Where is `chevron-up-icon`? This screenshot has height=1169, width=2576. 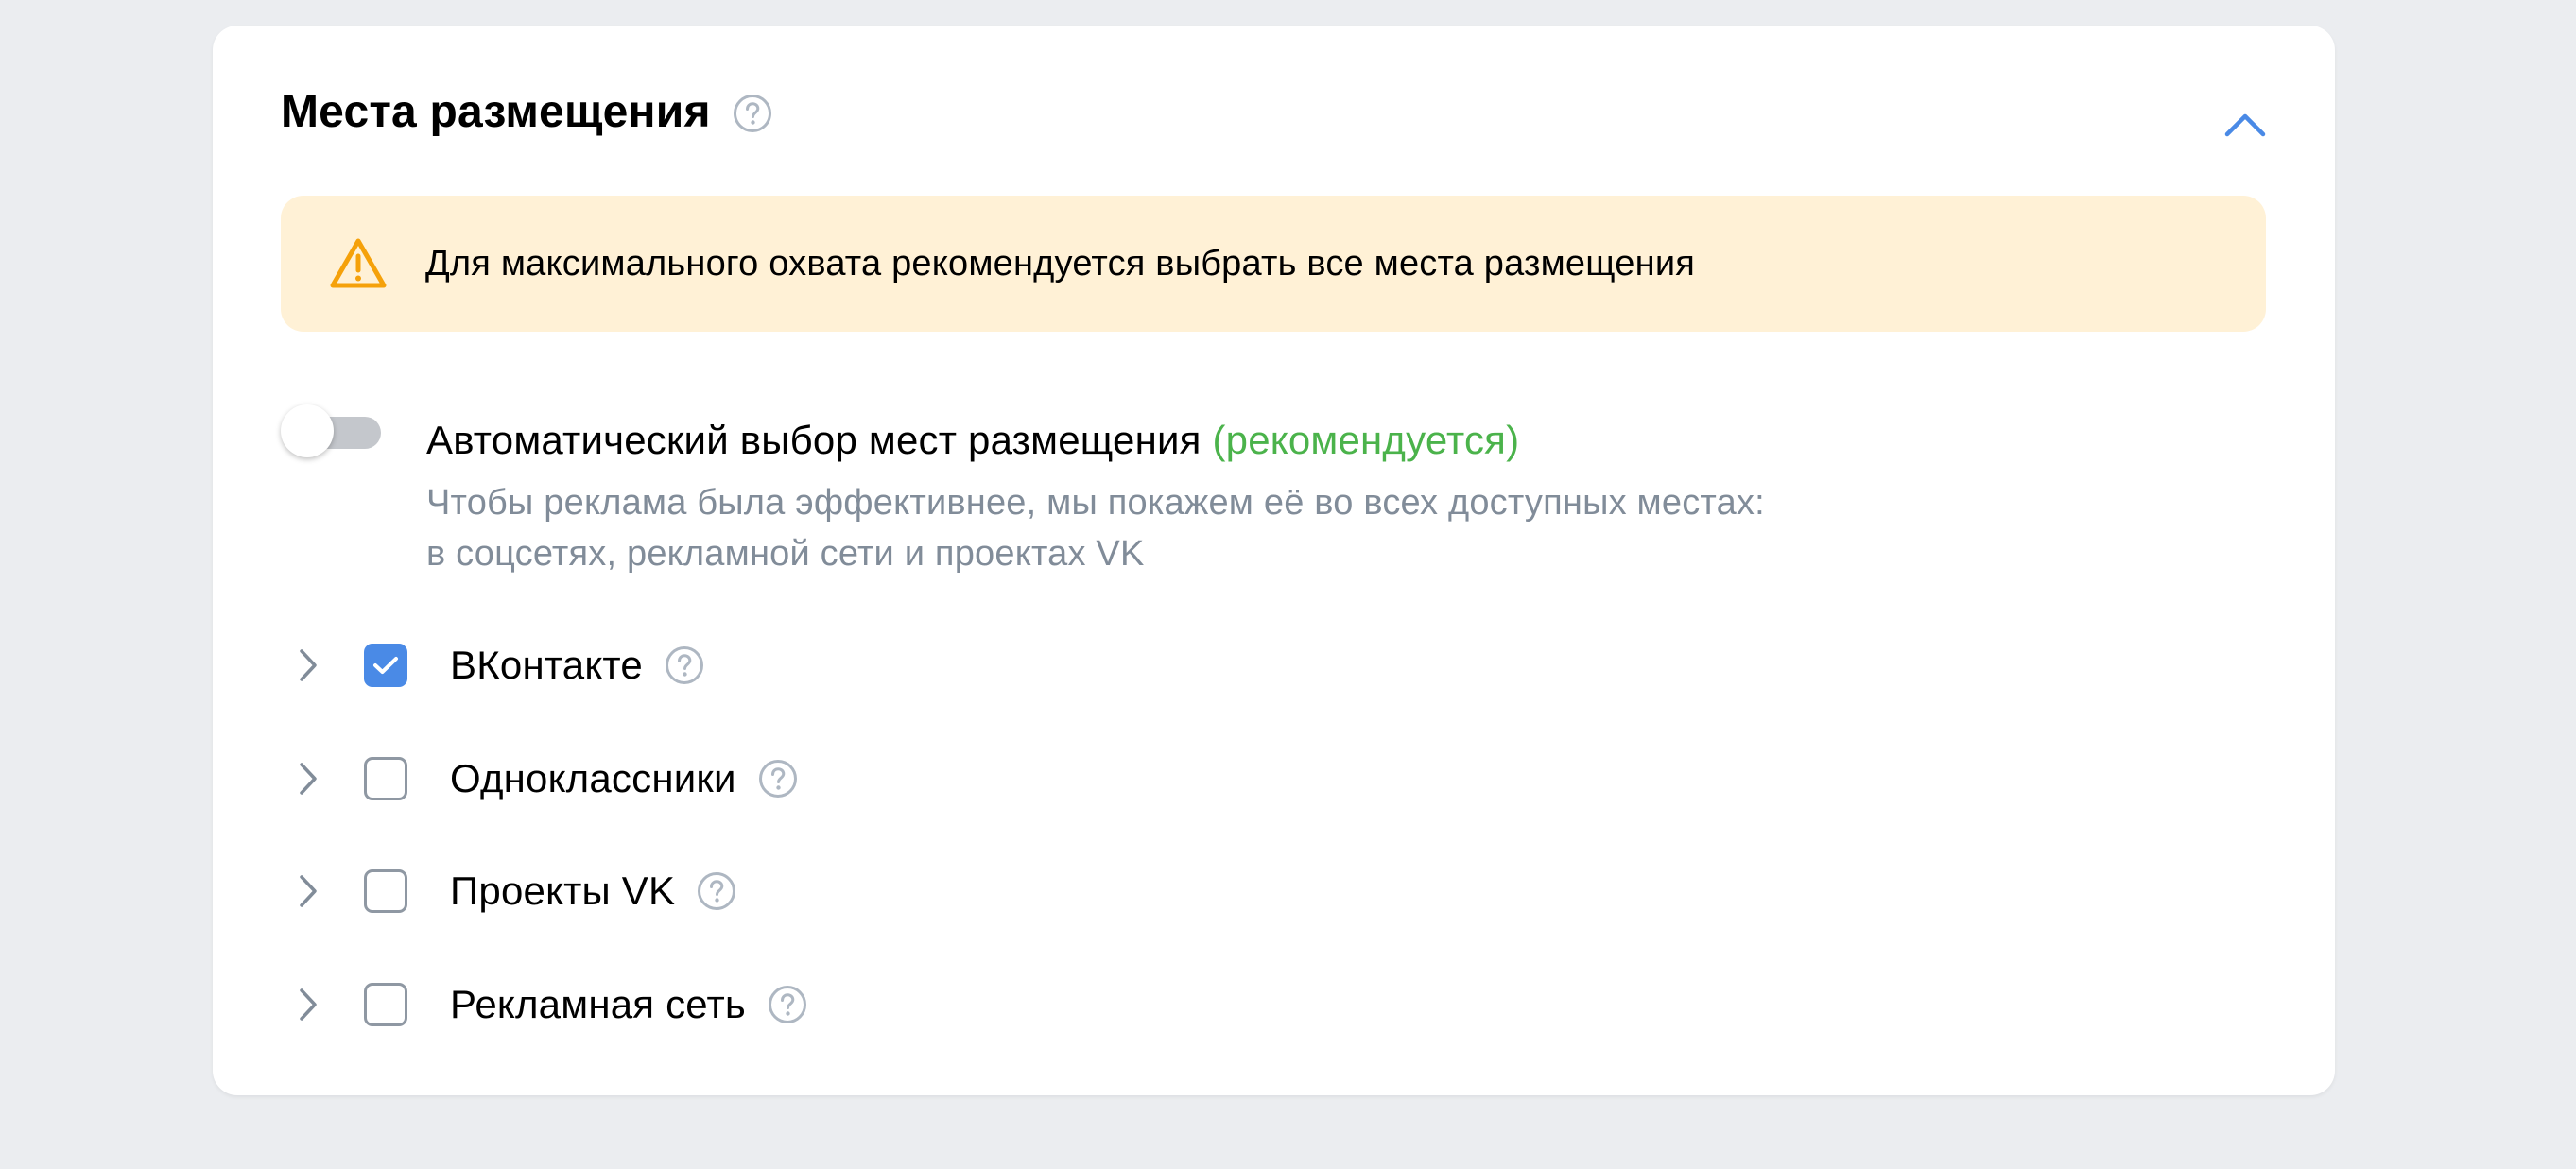
chevron-up-icon is located at coordinates (2245, 128).